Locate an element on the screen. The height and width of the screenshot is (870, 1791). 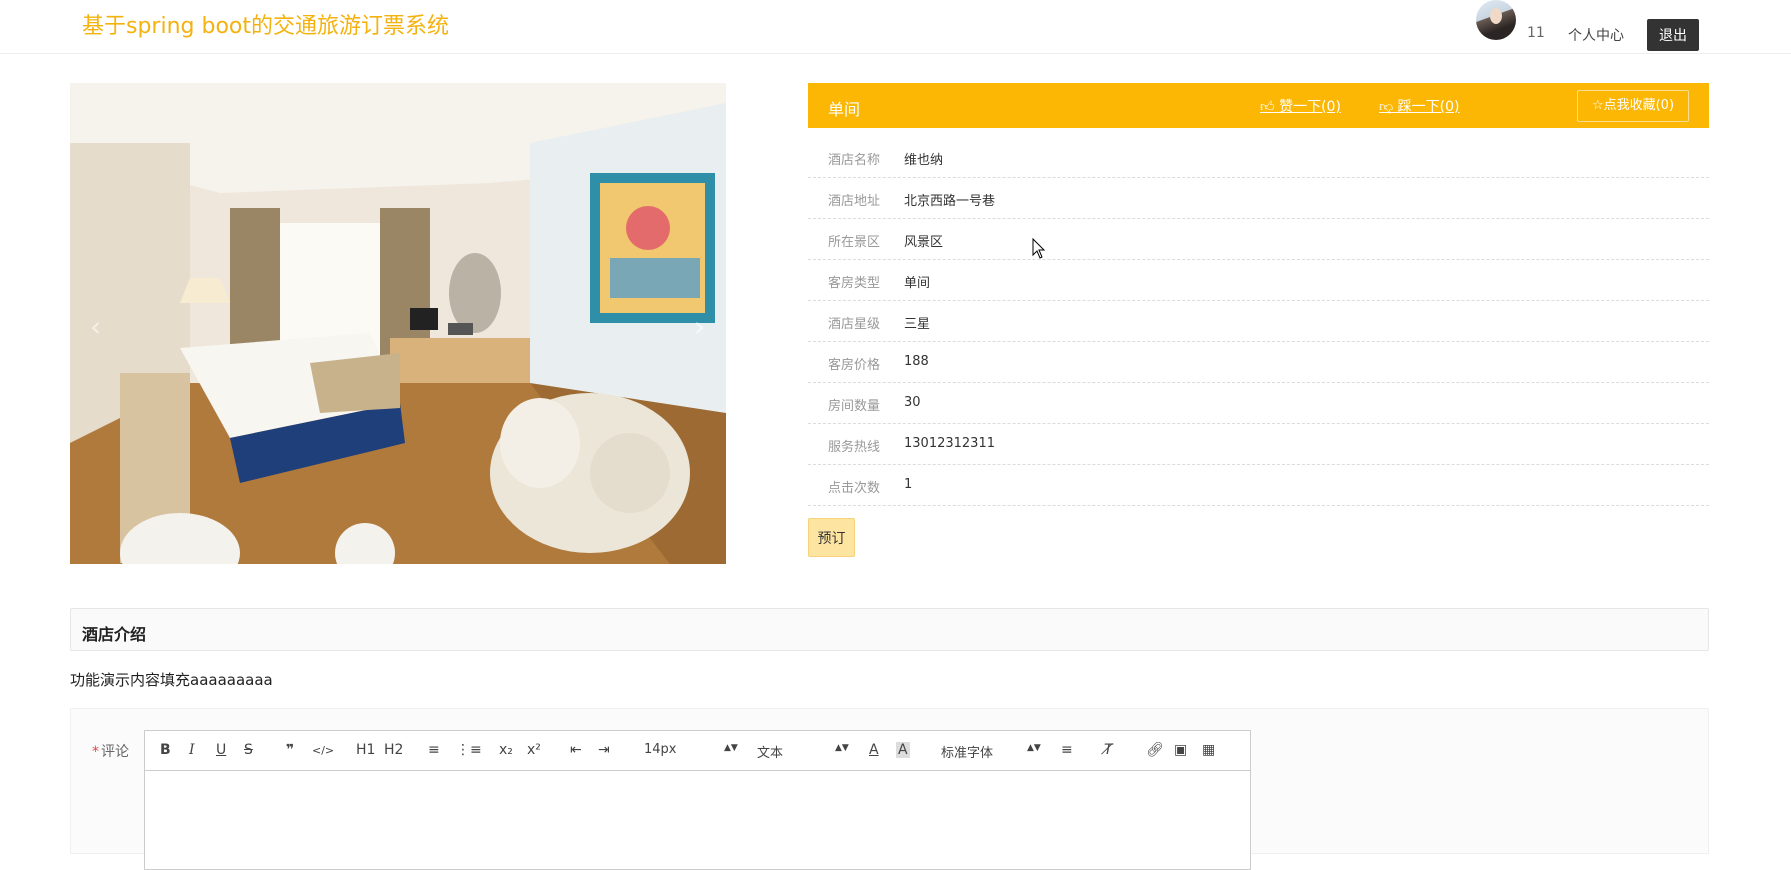
detail-header: 单间 👍︎ 赞一下(0) 👎︎ 踩一下(0) ☆点我收藏(0) is located at coordinates (1258, 105).